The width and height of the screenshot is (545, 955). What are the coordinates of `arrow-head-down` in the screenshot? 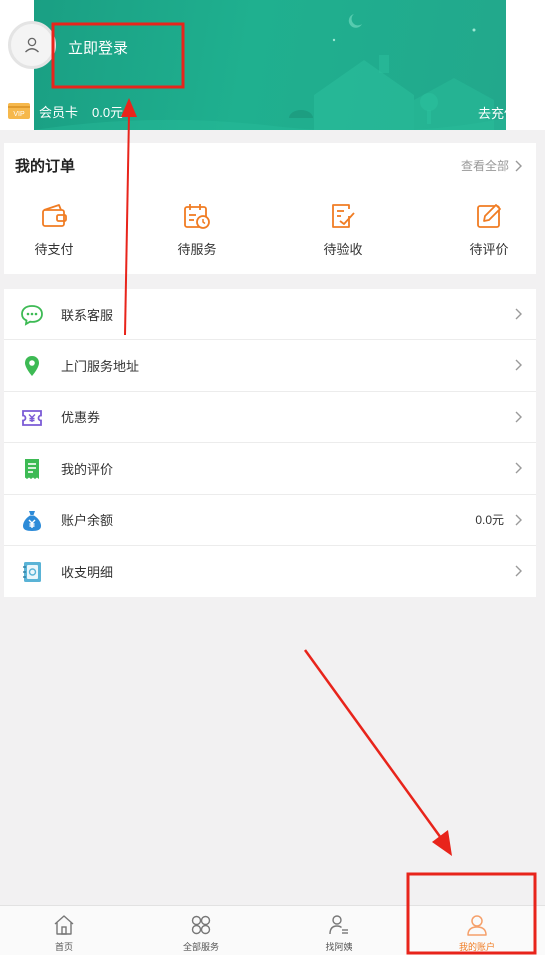 It's located at (442, 843).